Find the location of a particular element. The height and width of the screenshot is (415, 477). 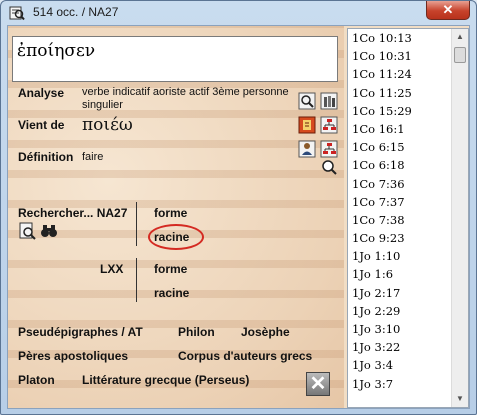

scrollbar: ▲ ▼ is located at coordinates (459, 218).